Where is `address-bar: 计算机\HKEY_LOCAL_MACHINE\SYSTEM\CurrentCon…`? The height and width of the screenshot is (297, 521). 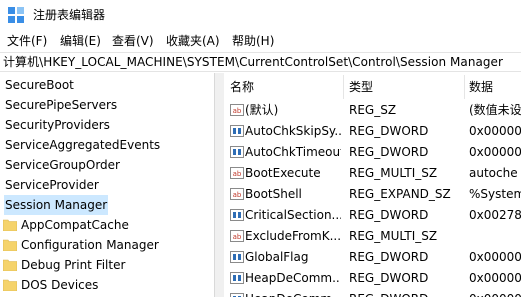 address-bar: 计算机\HKEY_LOCAL_MACHINE\SYSTEM\CurrentCon… is located at coordinates (260, 62).